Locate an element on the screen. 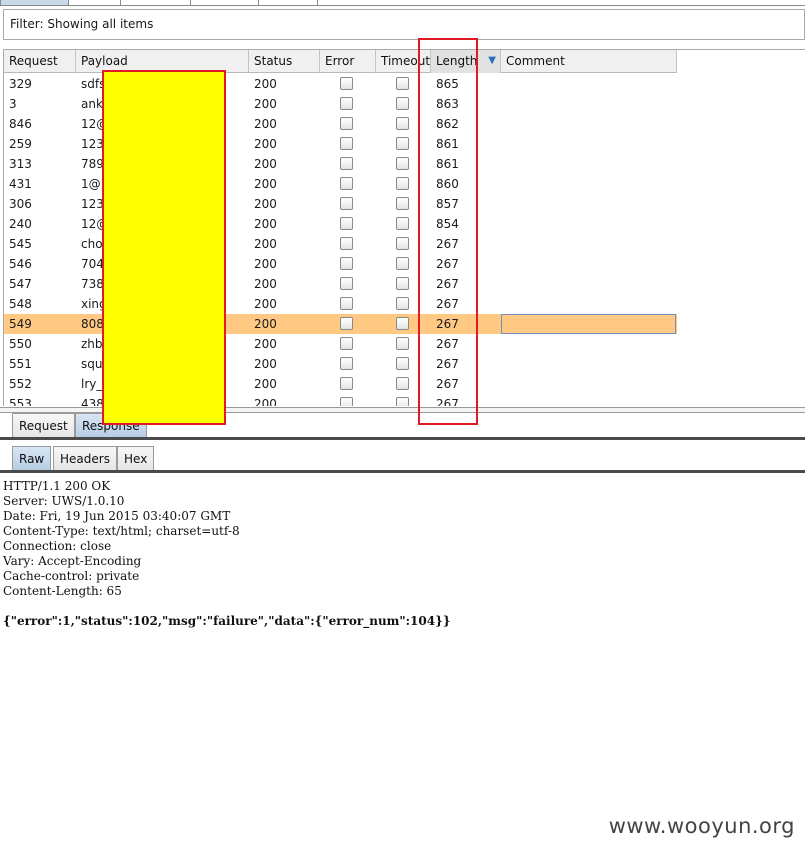 This screenshot has width=805, height=852. request-cell: 549 is located at coordinates (20, 324).